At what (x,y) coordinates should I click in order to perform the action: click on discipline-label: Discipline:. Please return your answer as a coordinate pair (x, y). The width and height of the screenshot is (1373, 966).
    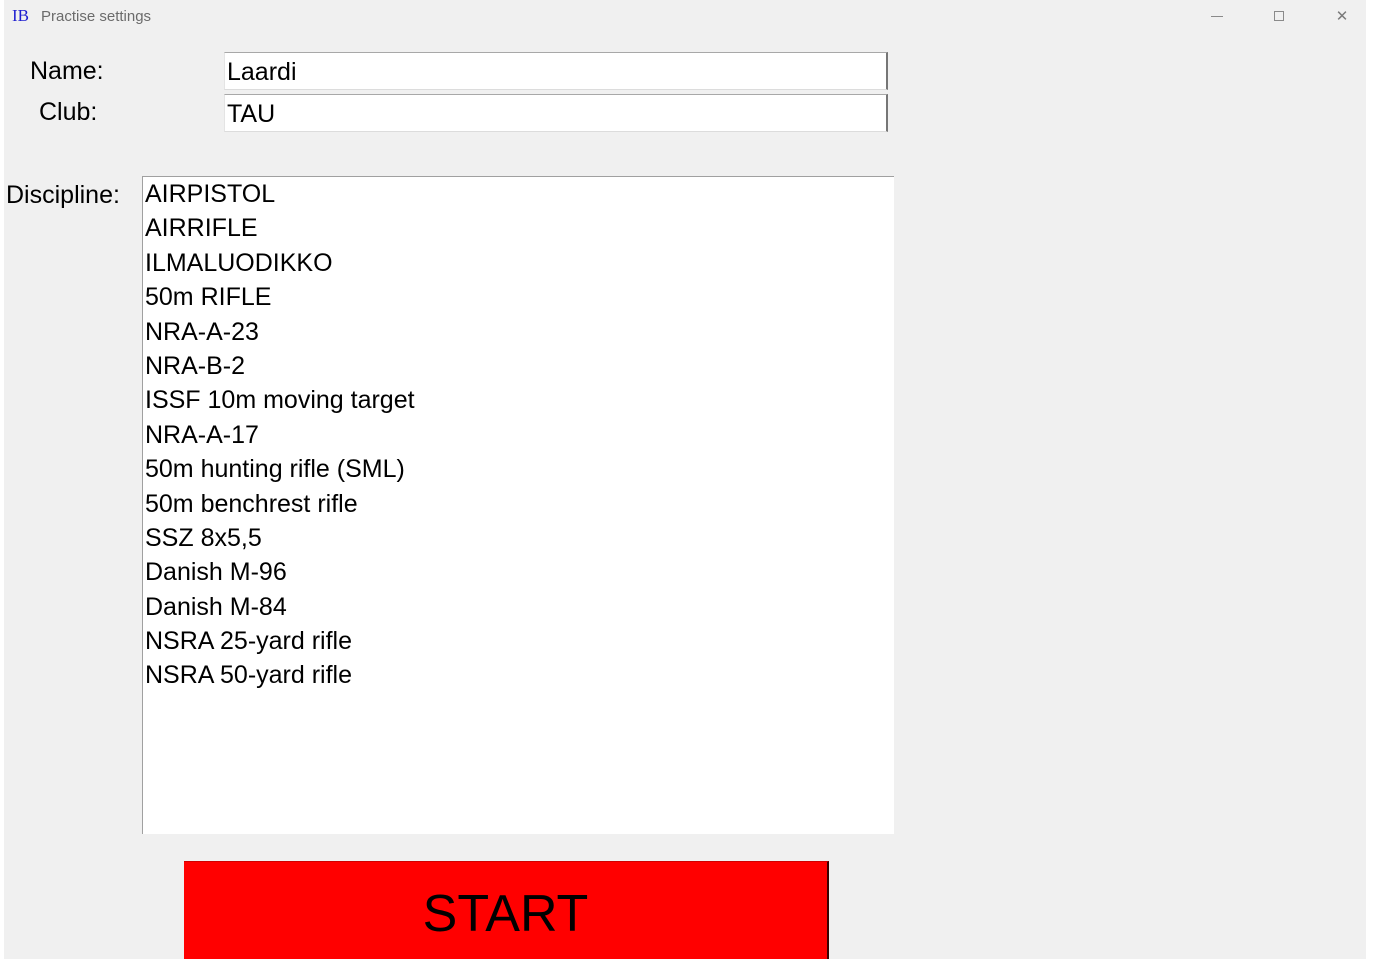
    Looking at the image, I should click on (63, 195).